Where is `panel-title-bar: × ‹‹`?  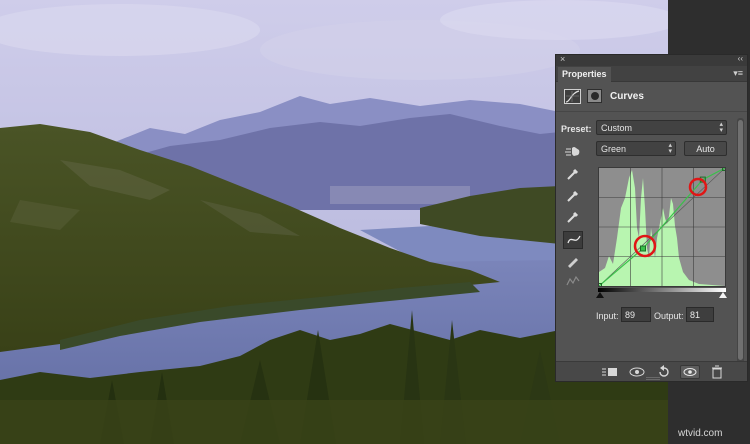
panel-title-bar: × ‹‹ is located at coordinates (651, 60).